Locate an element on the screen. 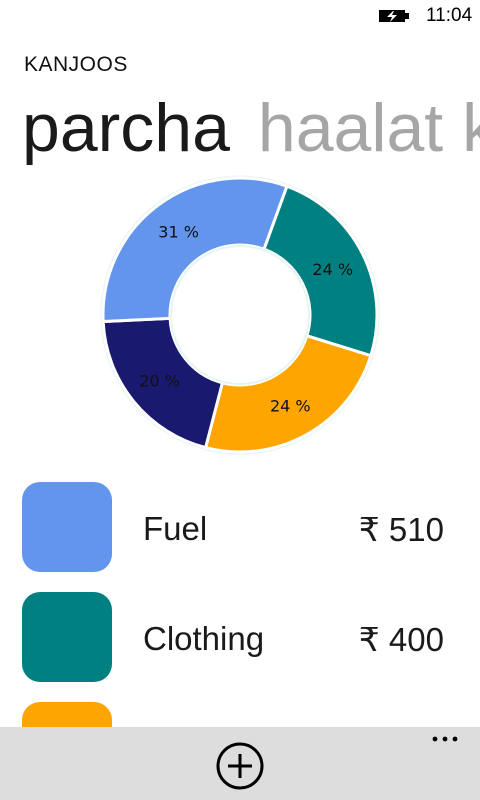 Image resolution: width=480 pixels, height=800 pixels. donut-hole is located at coordinates (240, 315).